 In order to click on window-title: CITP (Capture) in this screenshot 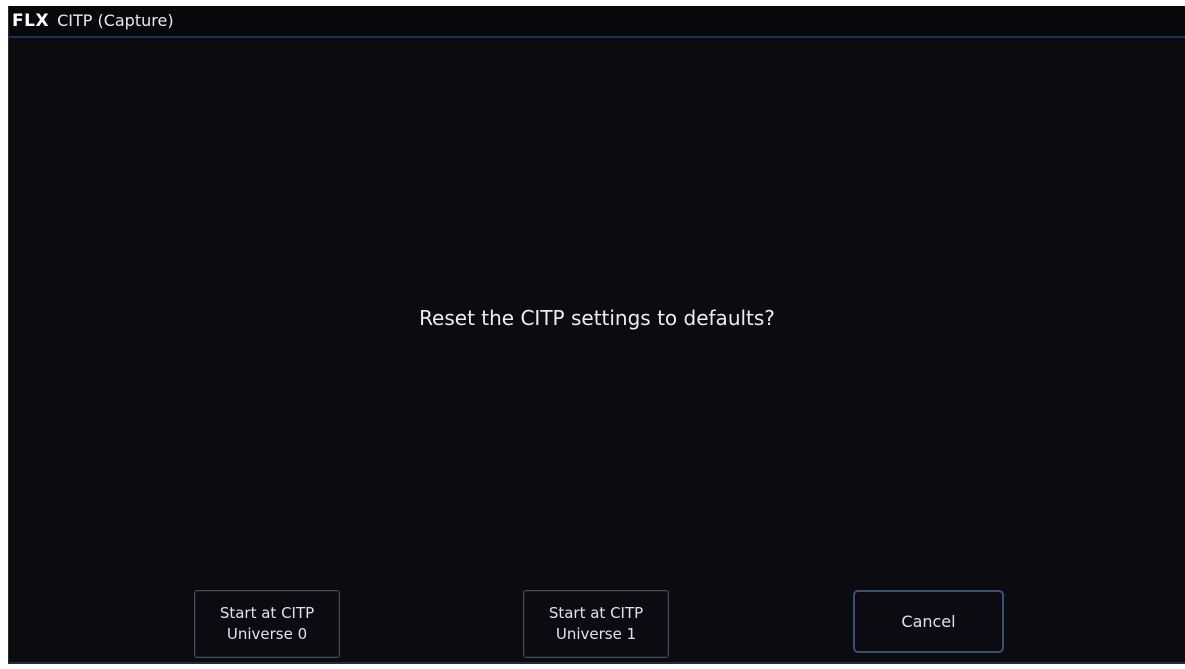, I will do `click(115, 20)`.